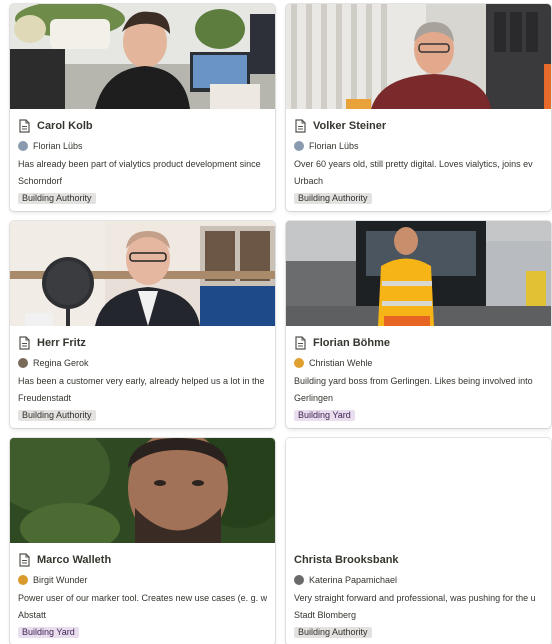 This screenshot has width=552, height=644. What do you see at coordinates (74, 560) in the screenshot?
I see `card-title: Marco Walleth` at bounding box center [74, 560].